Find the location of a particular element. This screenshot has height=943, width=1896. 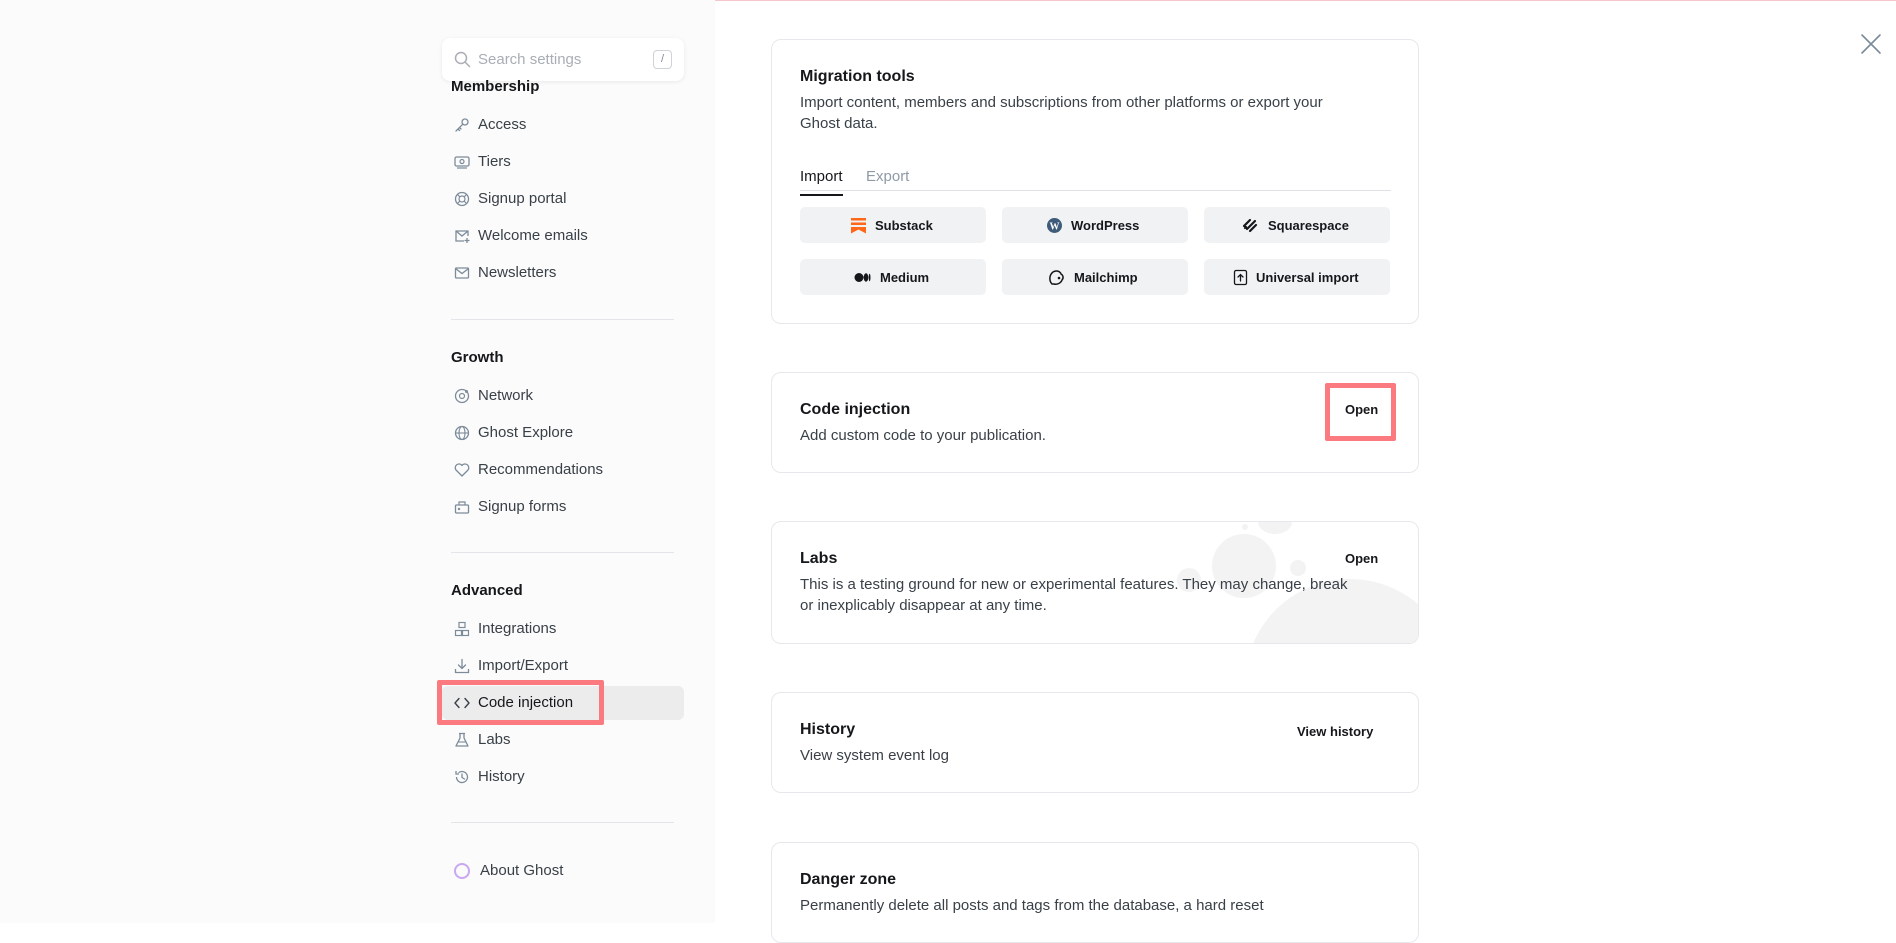

labs-open-button: Open is located at coordinates (1361, 558).